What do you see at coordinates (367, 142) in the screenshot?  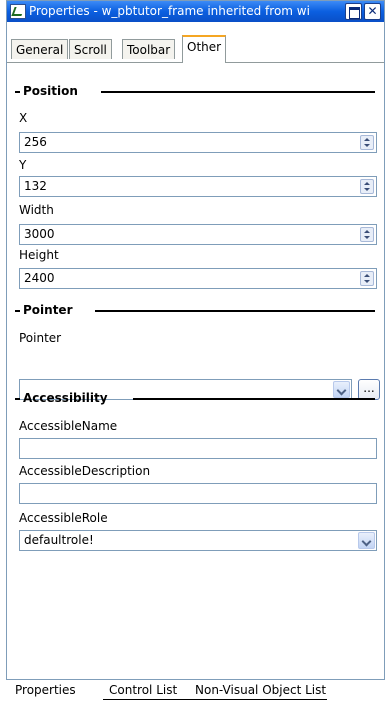 I see `x-spinner` at bounding box center [367, 142].